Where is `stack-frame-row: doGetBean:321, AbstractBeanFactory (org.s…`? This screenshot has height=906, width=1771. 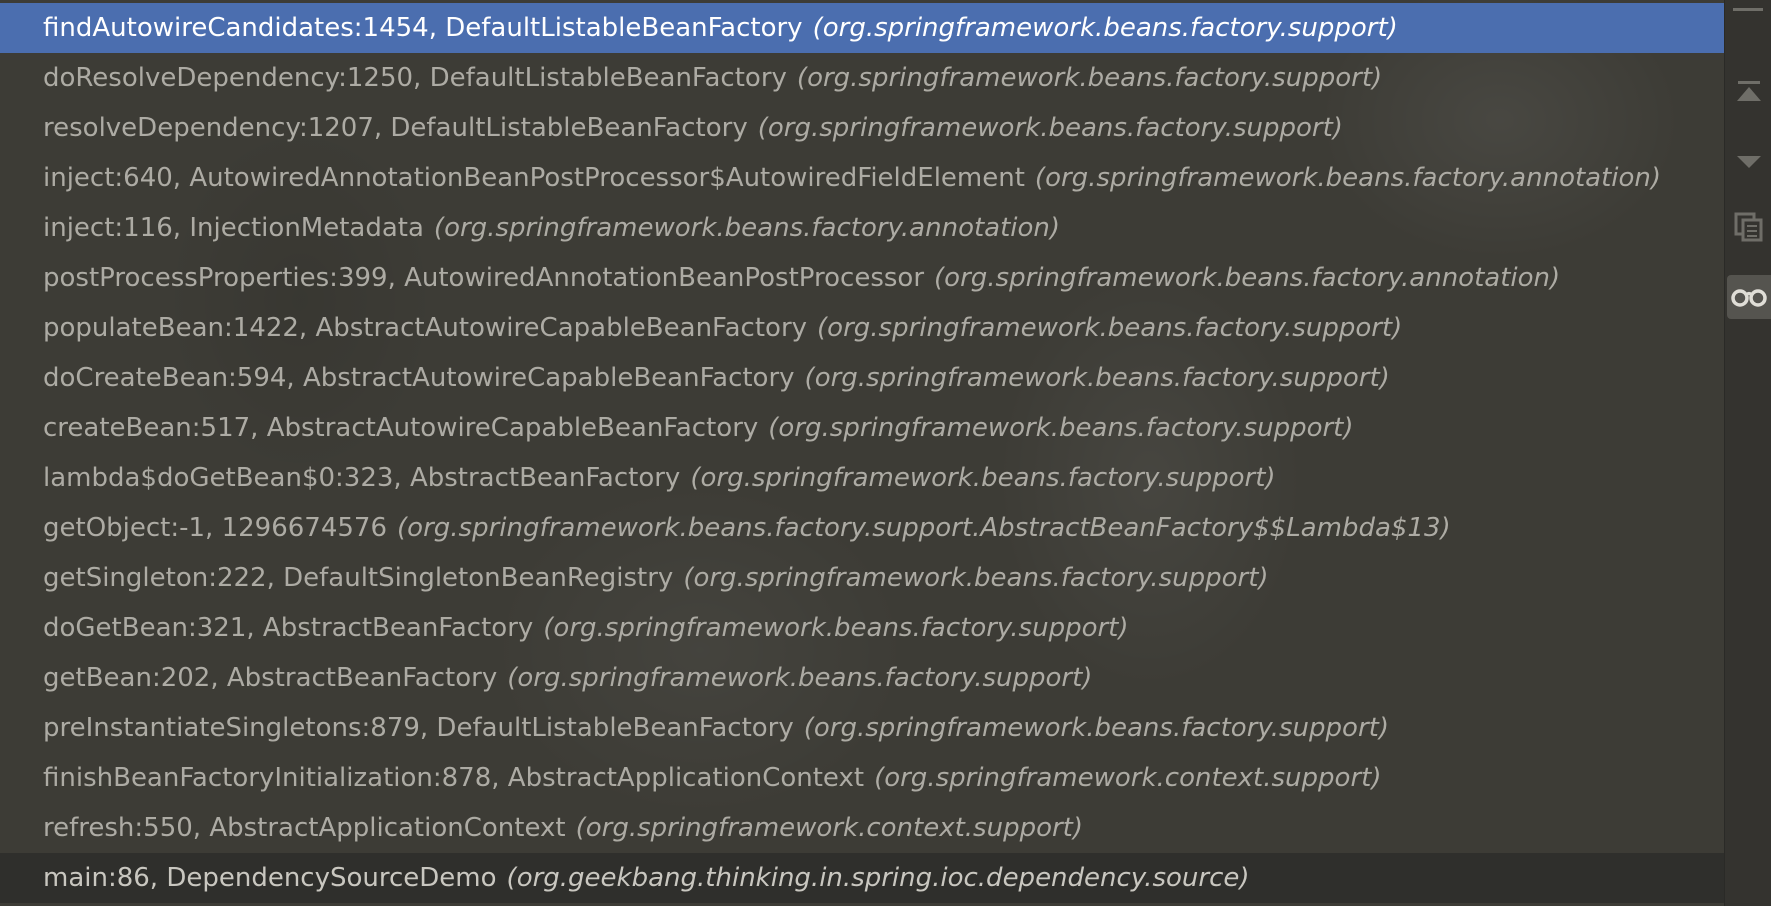
stack-frame-row: doGetBean:321, AbstractBeanFactory (org.s… is located at coordinates (862, 628).